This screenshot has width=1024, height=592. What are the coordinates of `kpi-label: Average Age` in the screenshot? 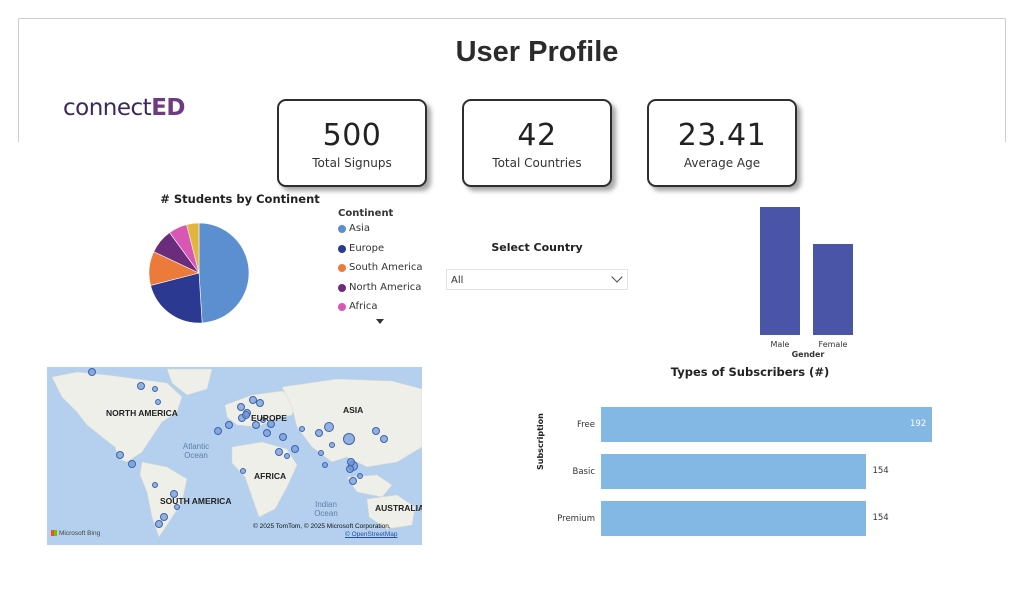 It's located at (722, 163).